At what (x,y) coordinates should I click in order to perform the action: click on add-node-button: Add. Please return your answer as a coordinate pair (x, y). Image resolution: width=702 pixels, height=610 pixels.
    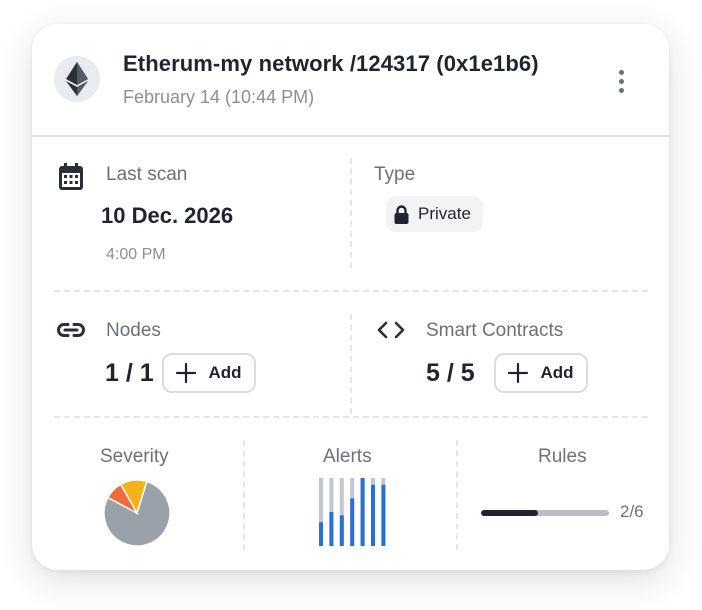
    Looking at the image, I should click on (209, 373).